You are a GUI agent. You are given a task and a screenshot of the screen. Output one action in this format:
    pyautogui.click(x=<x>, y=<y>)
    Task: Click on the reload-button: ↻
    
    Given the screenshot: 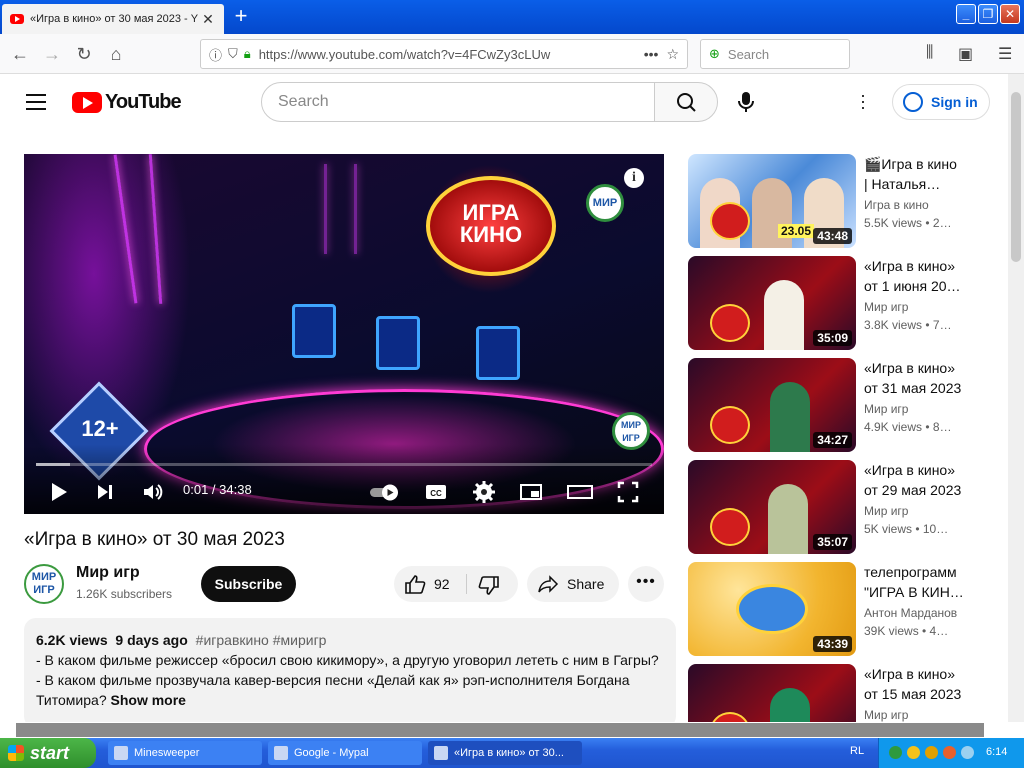 What is the action you would take?
    pyautogui.click(x=84, y=54)
    